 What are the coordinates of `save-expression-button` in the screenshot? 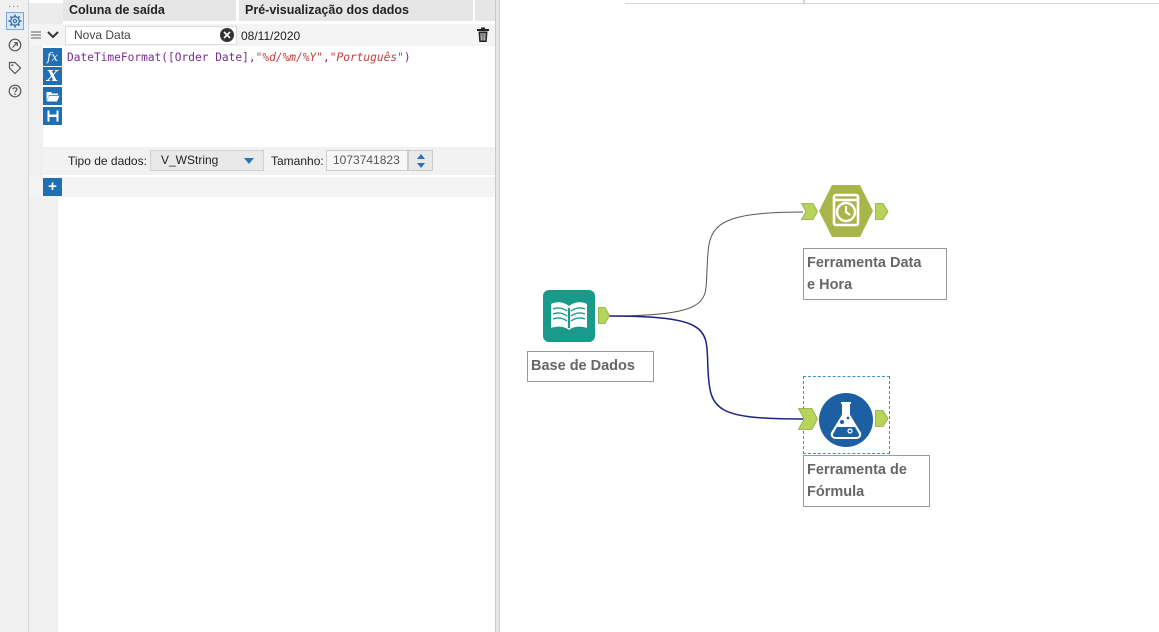 It's located at (52, 116).